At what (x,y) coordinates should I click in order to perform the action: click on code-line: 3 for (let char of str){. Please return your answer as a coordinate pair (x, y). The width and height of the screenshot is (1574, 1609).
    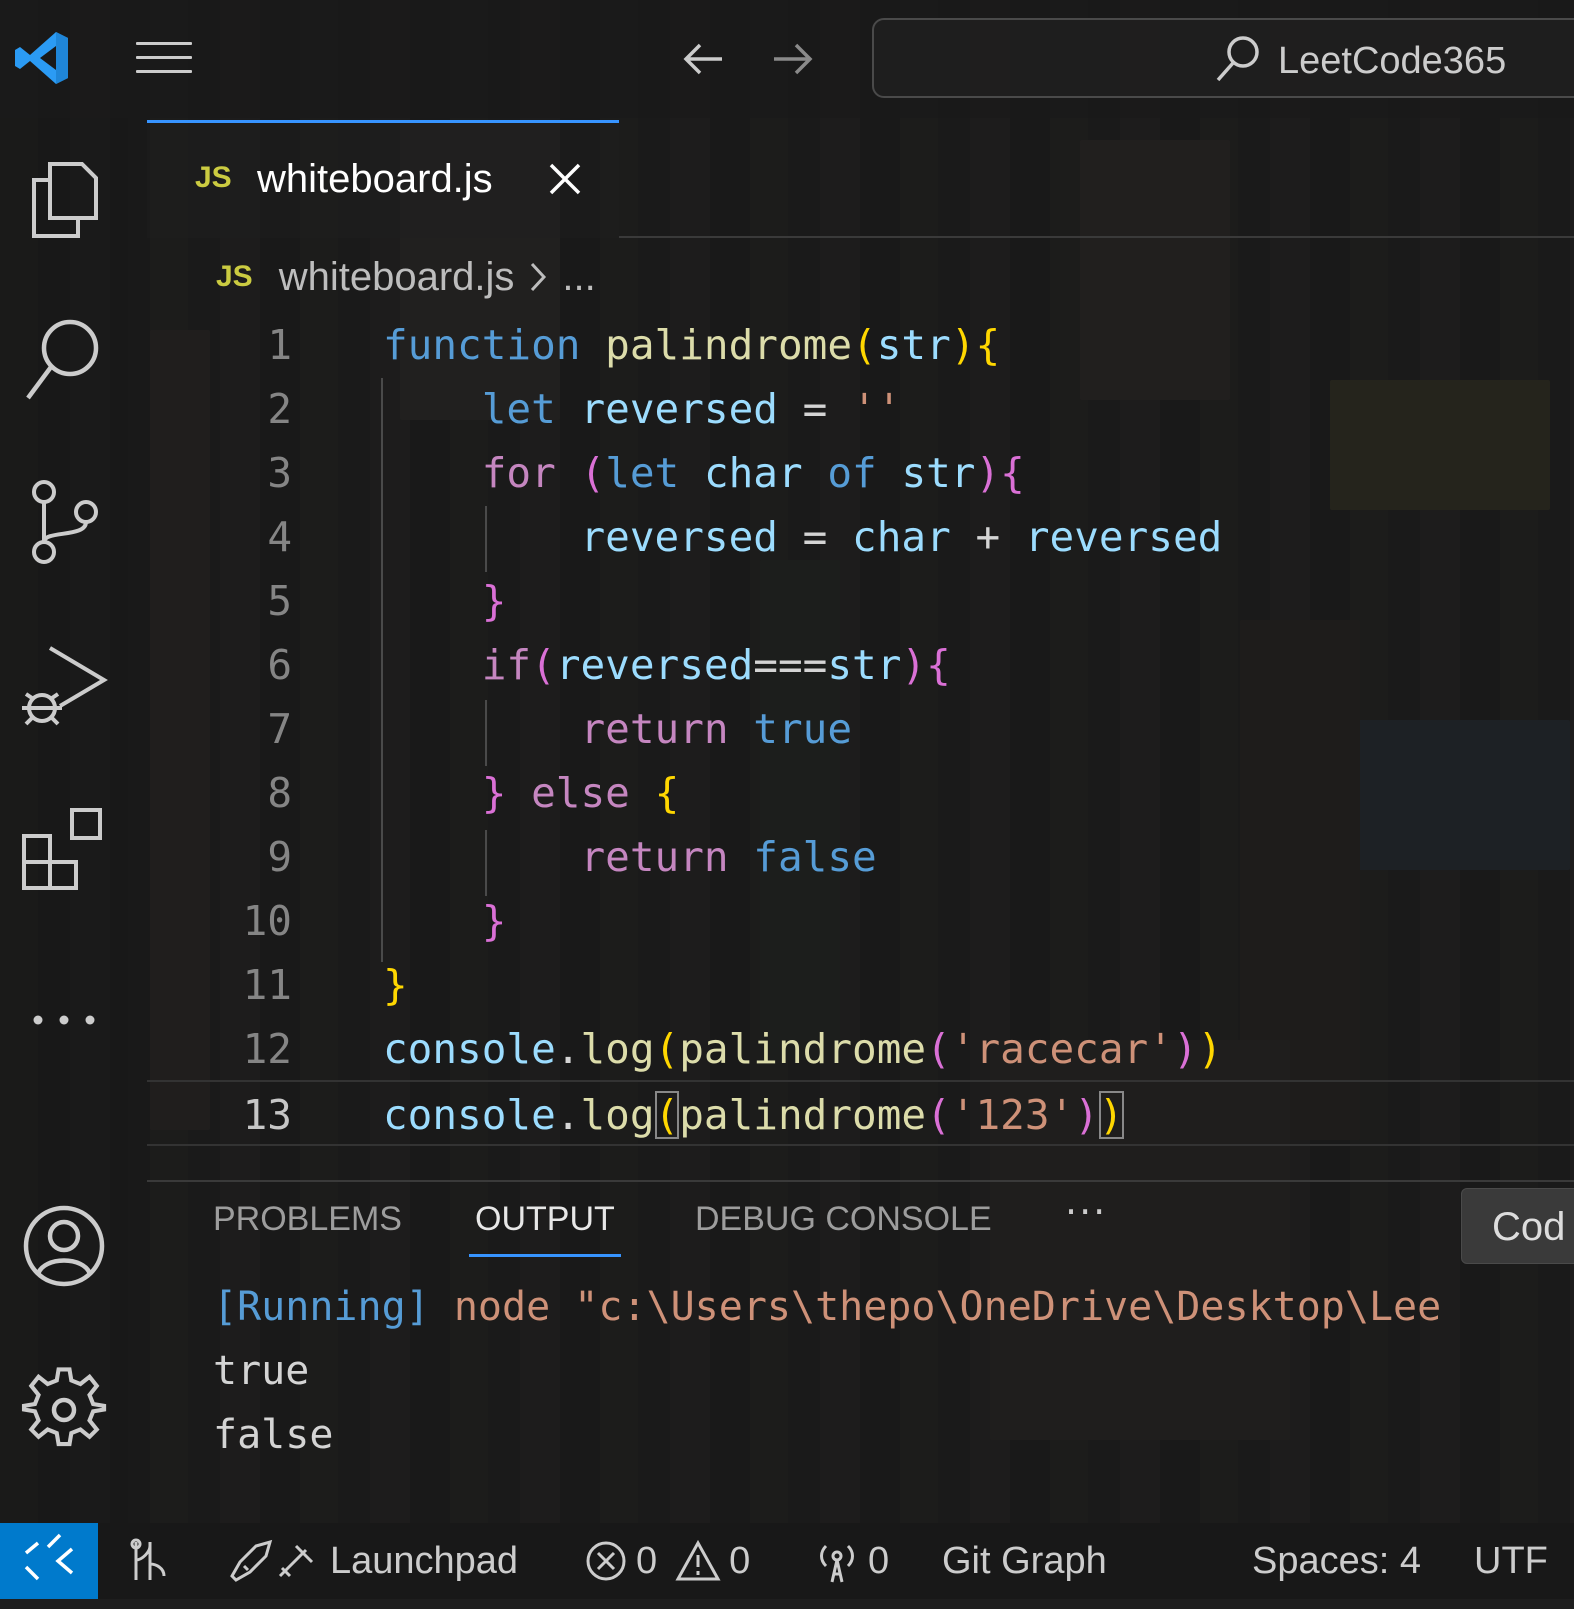
    Looking at the image, I should click on (860, 473).